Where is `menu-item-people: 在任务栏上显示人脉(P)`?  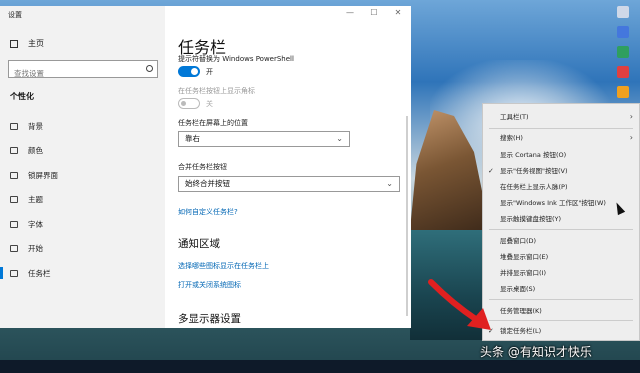
menu-item-people: 在任务栏上显示人脉(P) is located at coordinates (561, 187).